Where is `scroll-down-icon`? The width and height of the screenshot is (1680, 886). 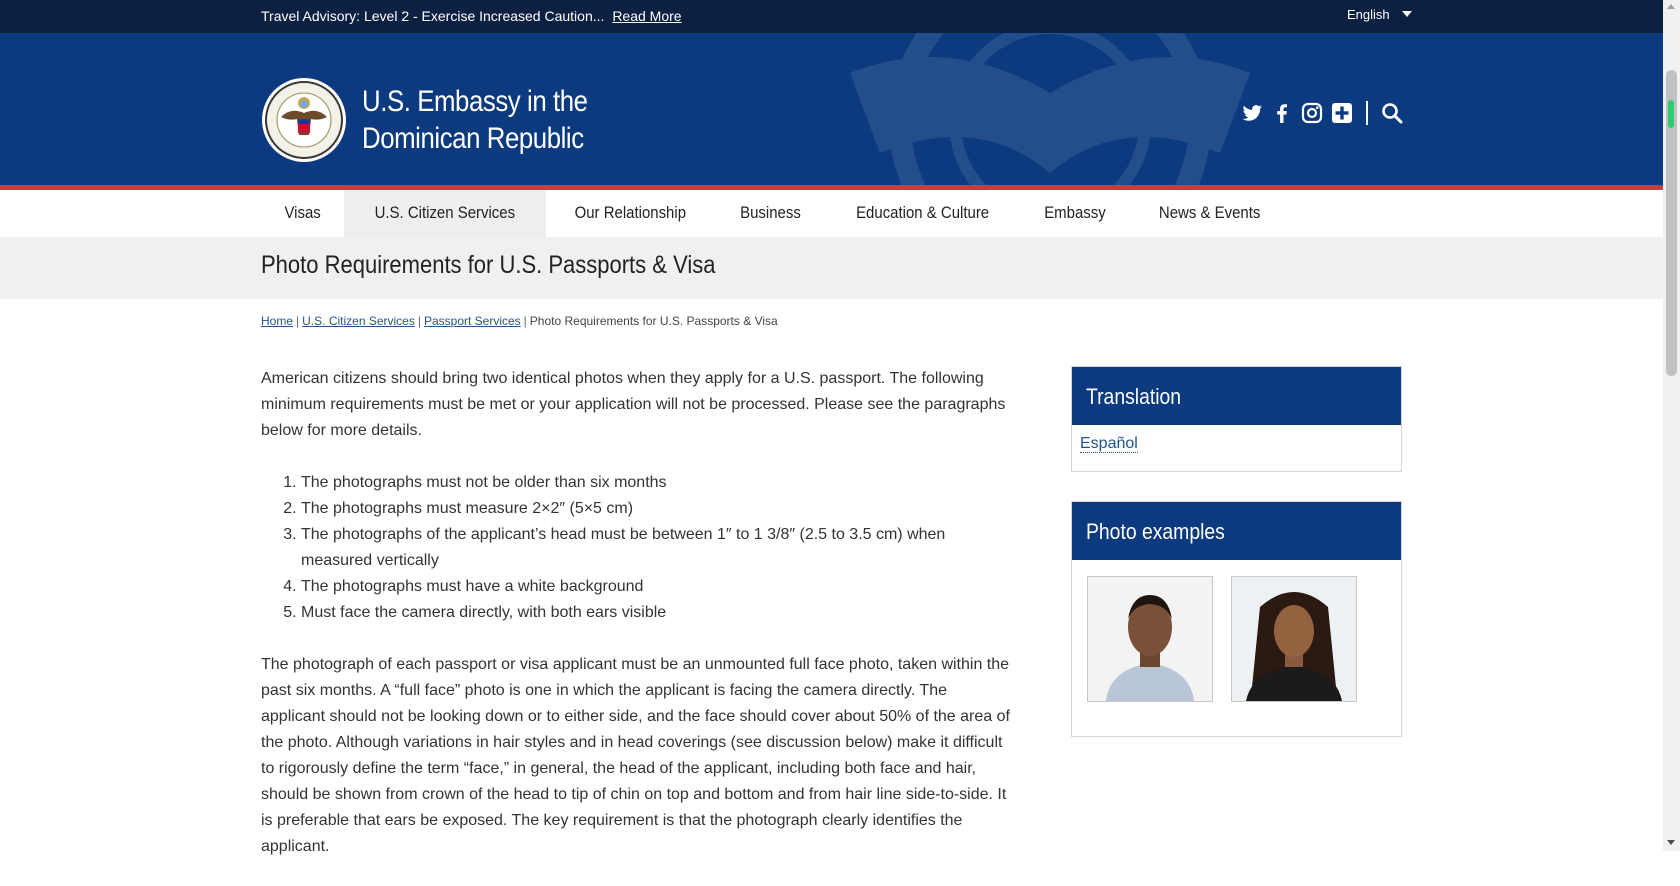
scroll-down-icon is located at coordinates (1671, 842).